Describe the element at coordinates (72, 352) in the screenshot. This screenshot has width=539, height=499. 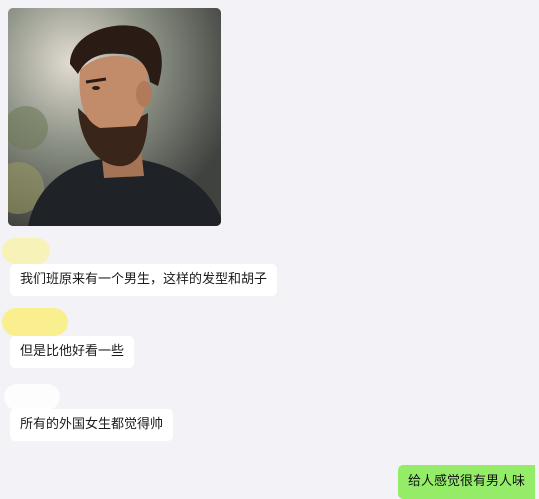
I see `message-bubble: 但是比他好看一些` at that location.